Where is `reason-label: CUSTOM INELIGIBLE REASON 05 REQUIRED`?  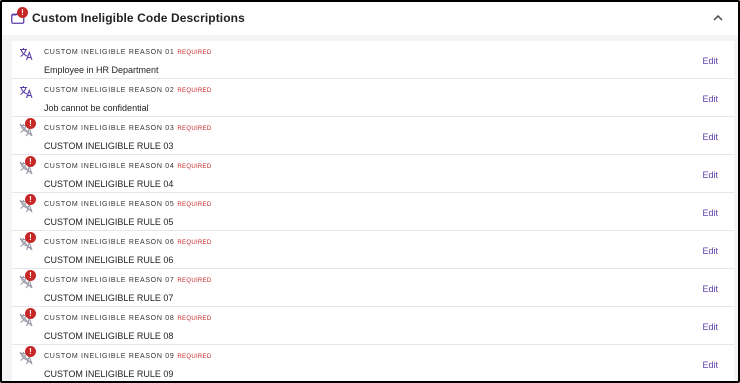 reason-label: CUSTOM INELIGIBLE REASON 05 REQUIRED is located at coordinates (128, 204).